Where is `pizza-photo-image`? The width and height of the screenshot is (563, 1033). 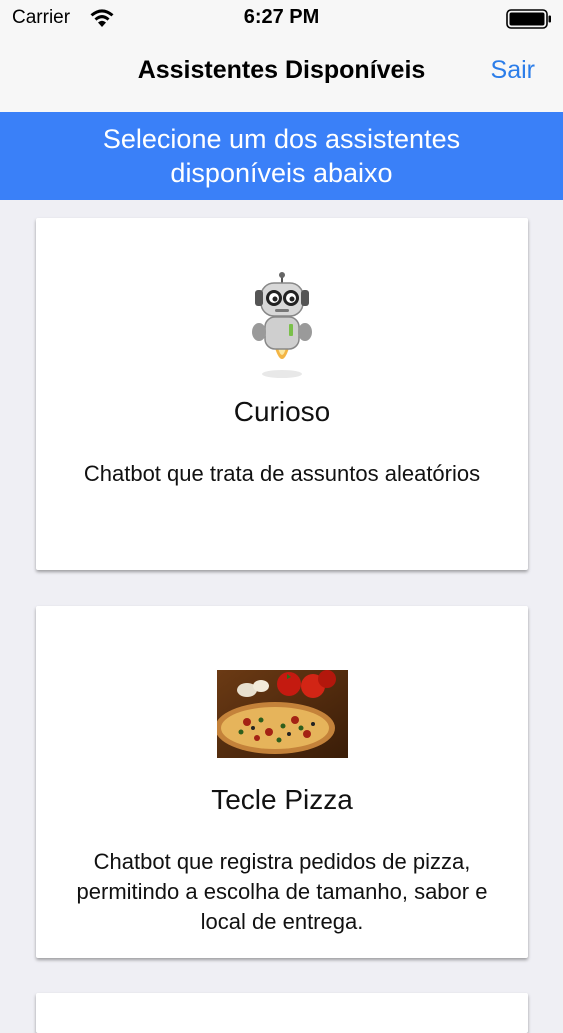 pizza-photo-image is located at coordinates (281, 714).